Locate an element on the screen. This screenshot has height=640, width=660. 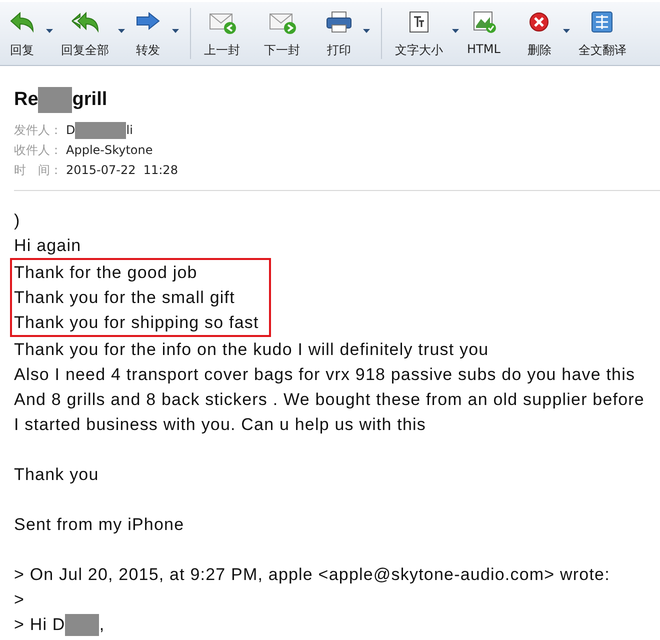
message-line: , is located at coordinates (102, 625).